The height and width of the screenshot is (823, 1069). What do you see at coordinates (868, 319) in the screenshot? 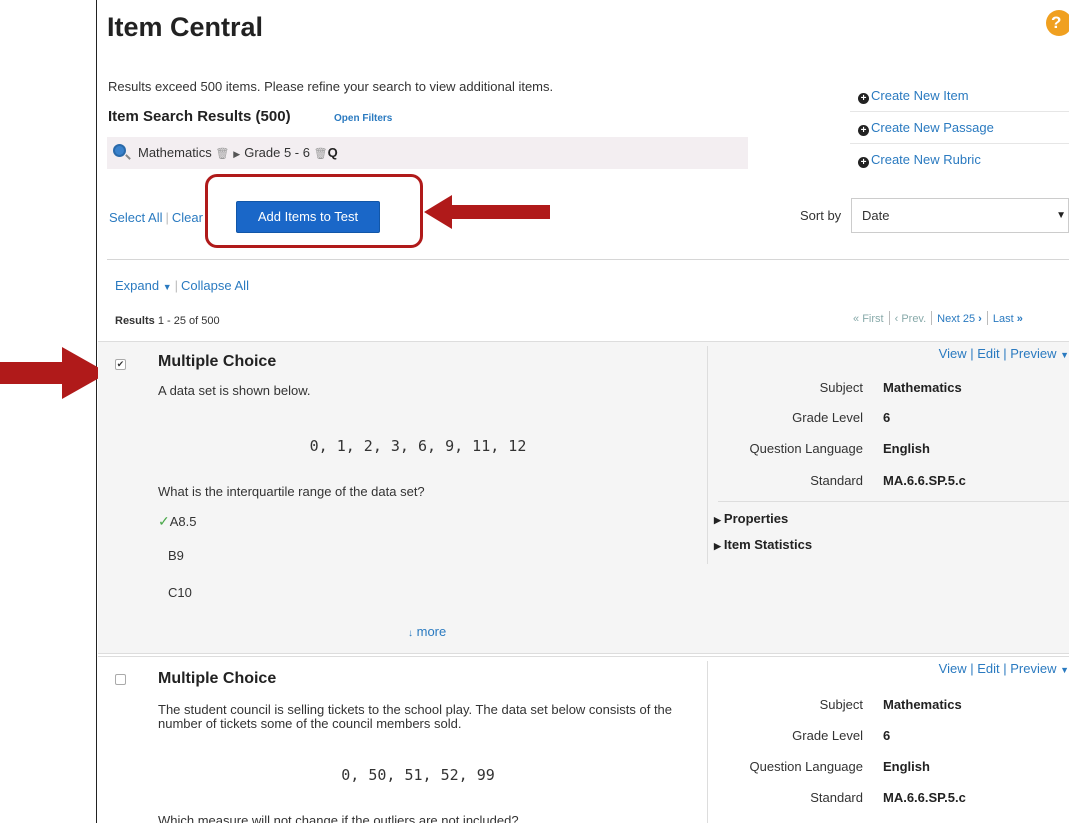
I see `pager-first: « First` at bounding box center [868, 319].